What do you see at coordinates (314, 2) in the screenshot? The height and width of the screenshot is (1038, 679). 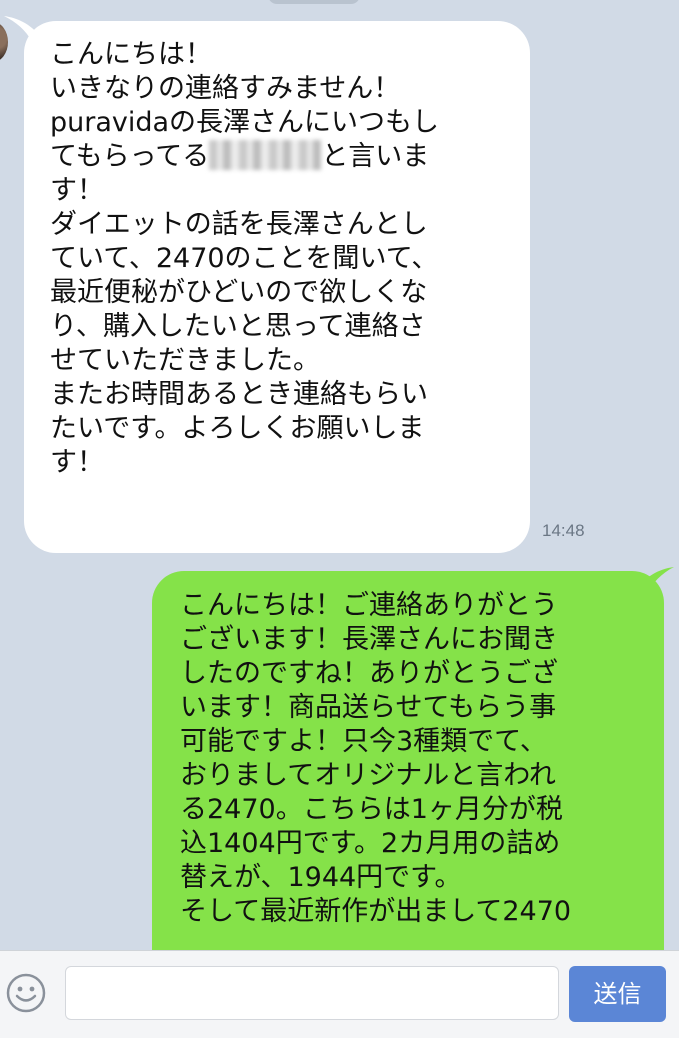 I see `date-separator-pill` at bounding box center [314, 2].